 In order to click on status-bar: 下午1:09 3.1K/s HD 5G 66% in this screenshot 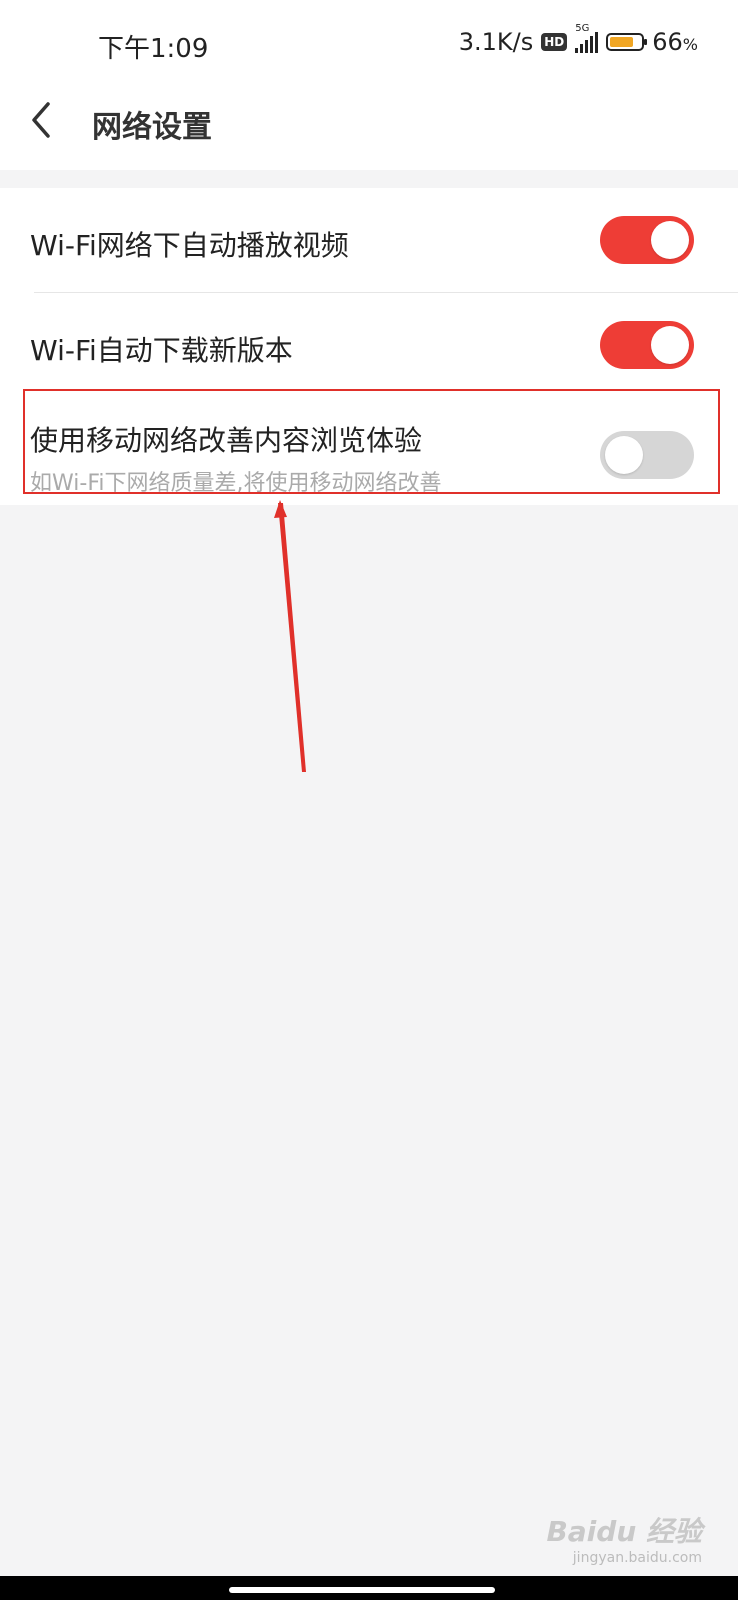, I will do `click(369, 44)`.